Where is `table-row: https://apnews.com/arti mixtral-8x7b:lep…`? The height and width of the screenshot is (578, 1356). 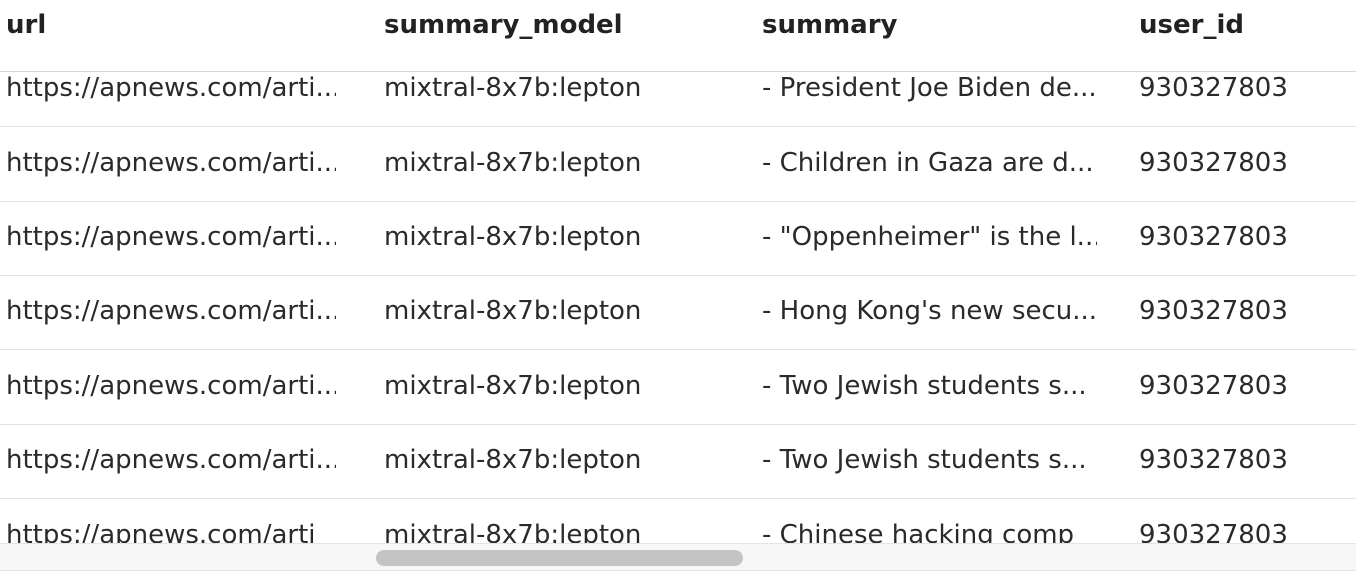 table-row: https://apnews.com/arti mixtral-8x7b:lep… is located at coordinates (678, 521).